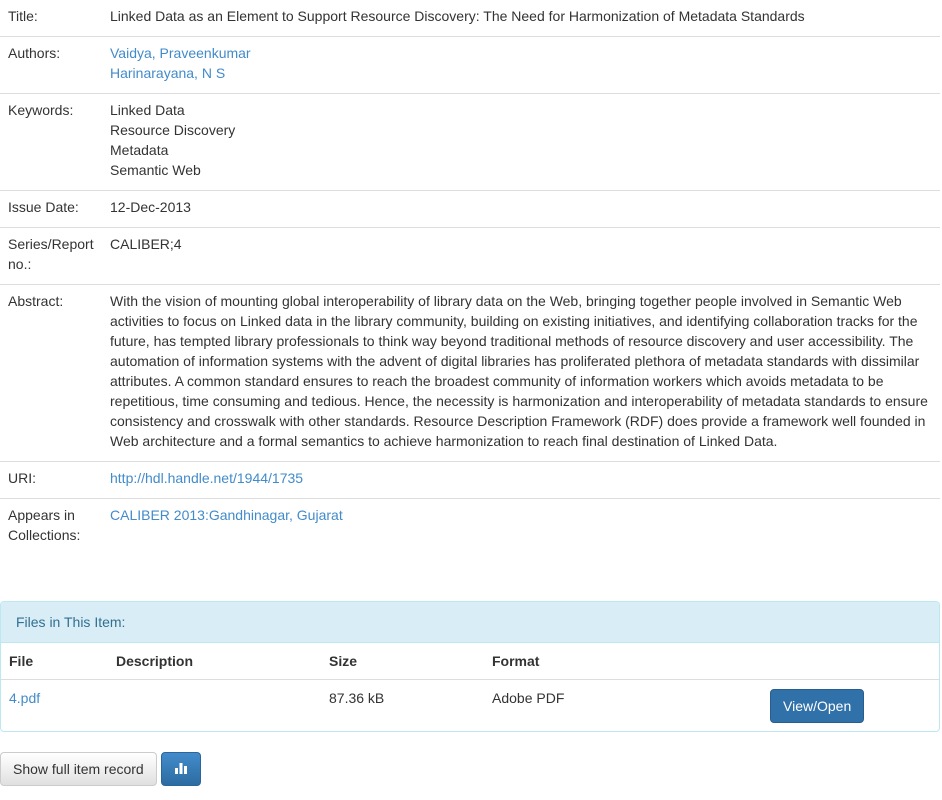  I want to click on file-size: 87.36 kB, so click(357, 698).